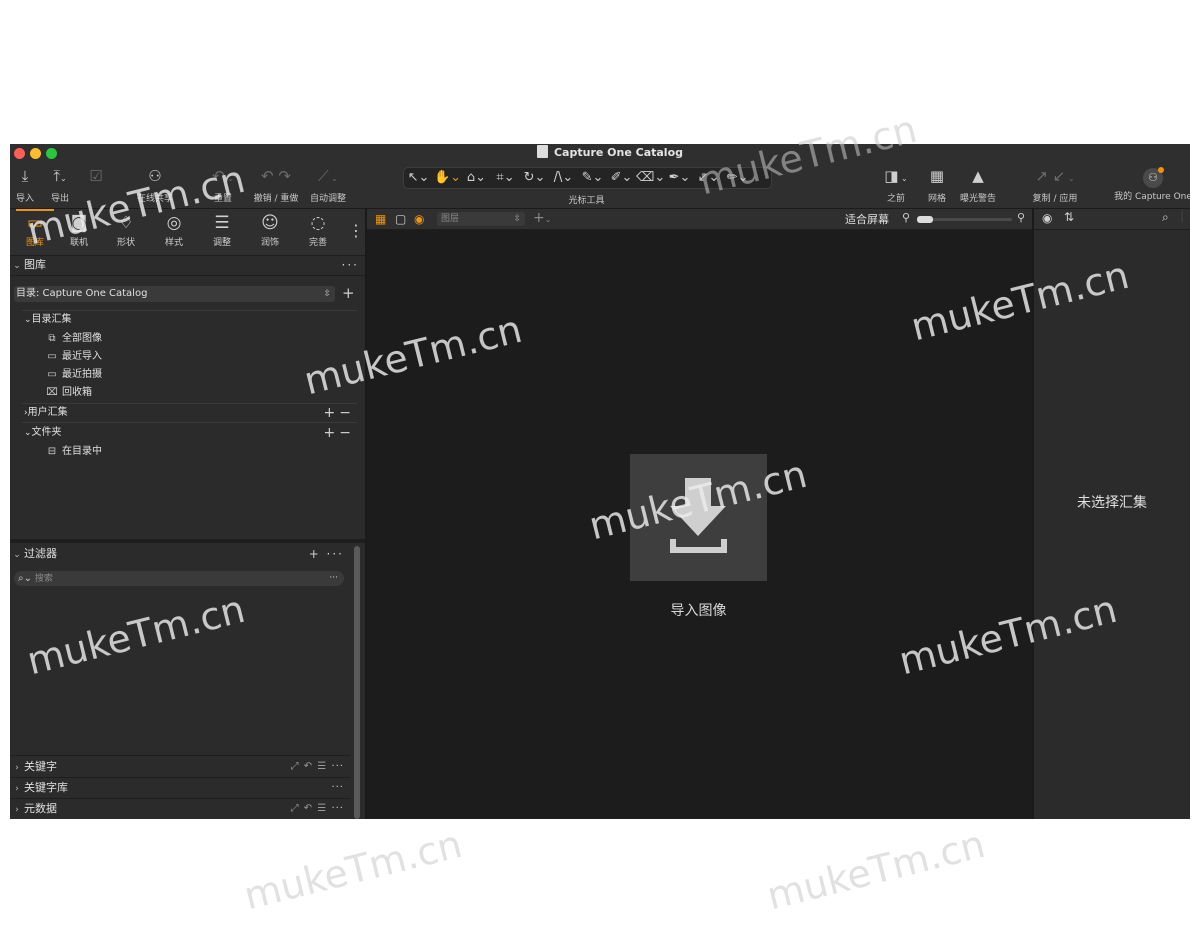  I want to click on reset-button: ↶ ⌄ 重置, so click(223, 185).